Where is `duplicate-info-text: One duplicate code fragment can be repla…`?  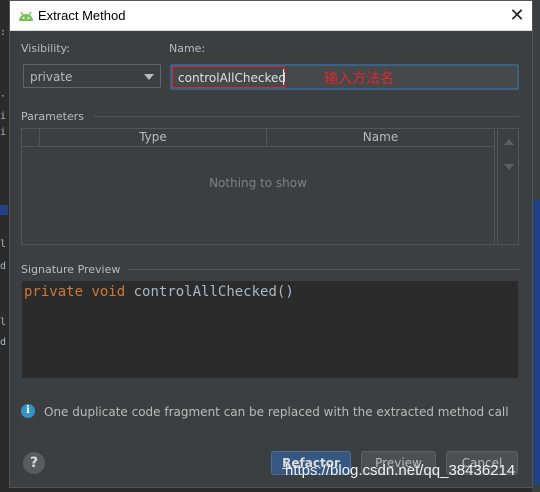 duplicate-info-text: One duplicate code fragment can be repla… is located at coordinates (276, 412).